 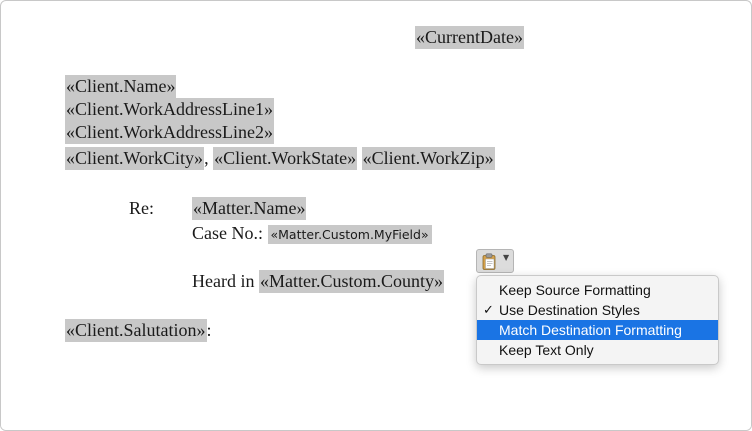 What do you see at coordinates (488, 309) in the screenshot?
I see `checkmark-icon: ✓` at bounding box center [488, 309].